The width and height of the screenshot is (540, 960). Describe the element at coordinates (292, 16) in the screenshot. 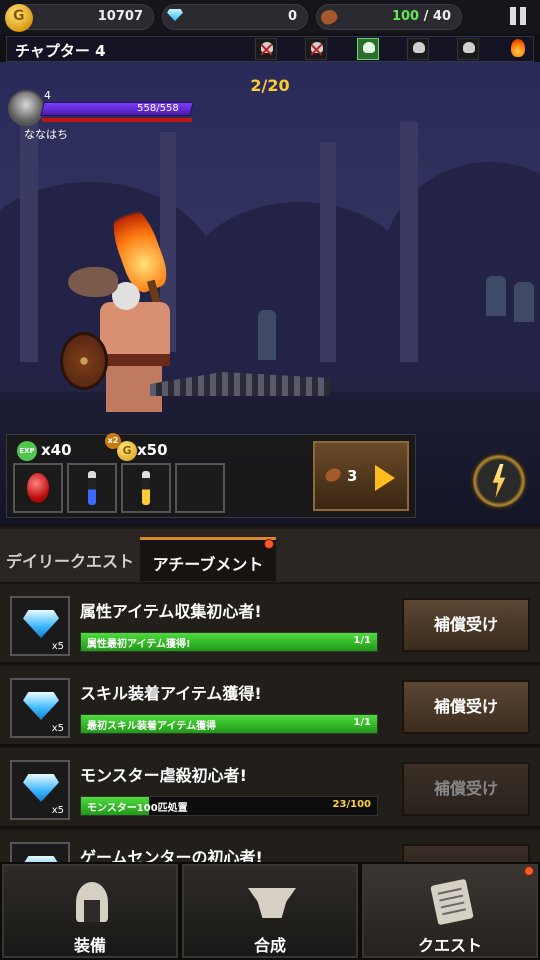

I see `gem-value: 0` at that location.